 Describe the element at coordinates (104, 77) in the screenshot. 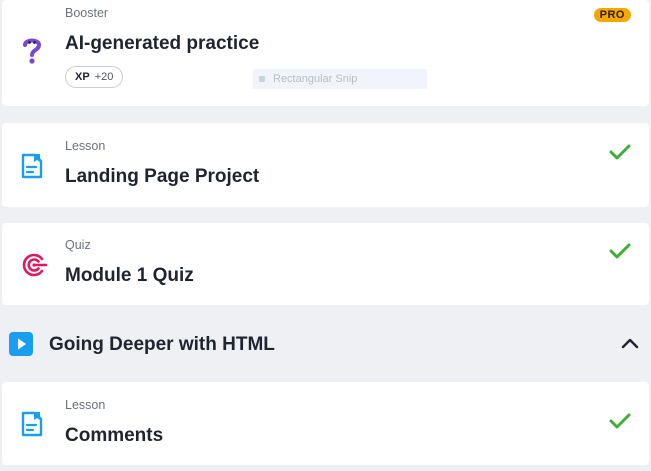

I see `xp-value: +20` at that location.